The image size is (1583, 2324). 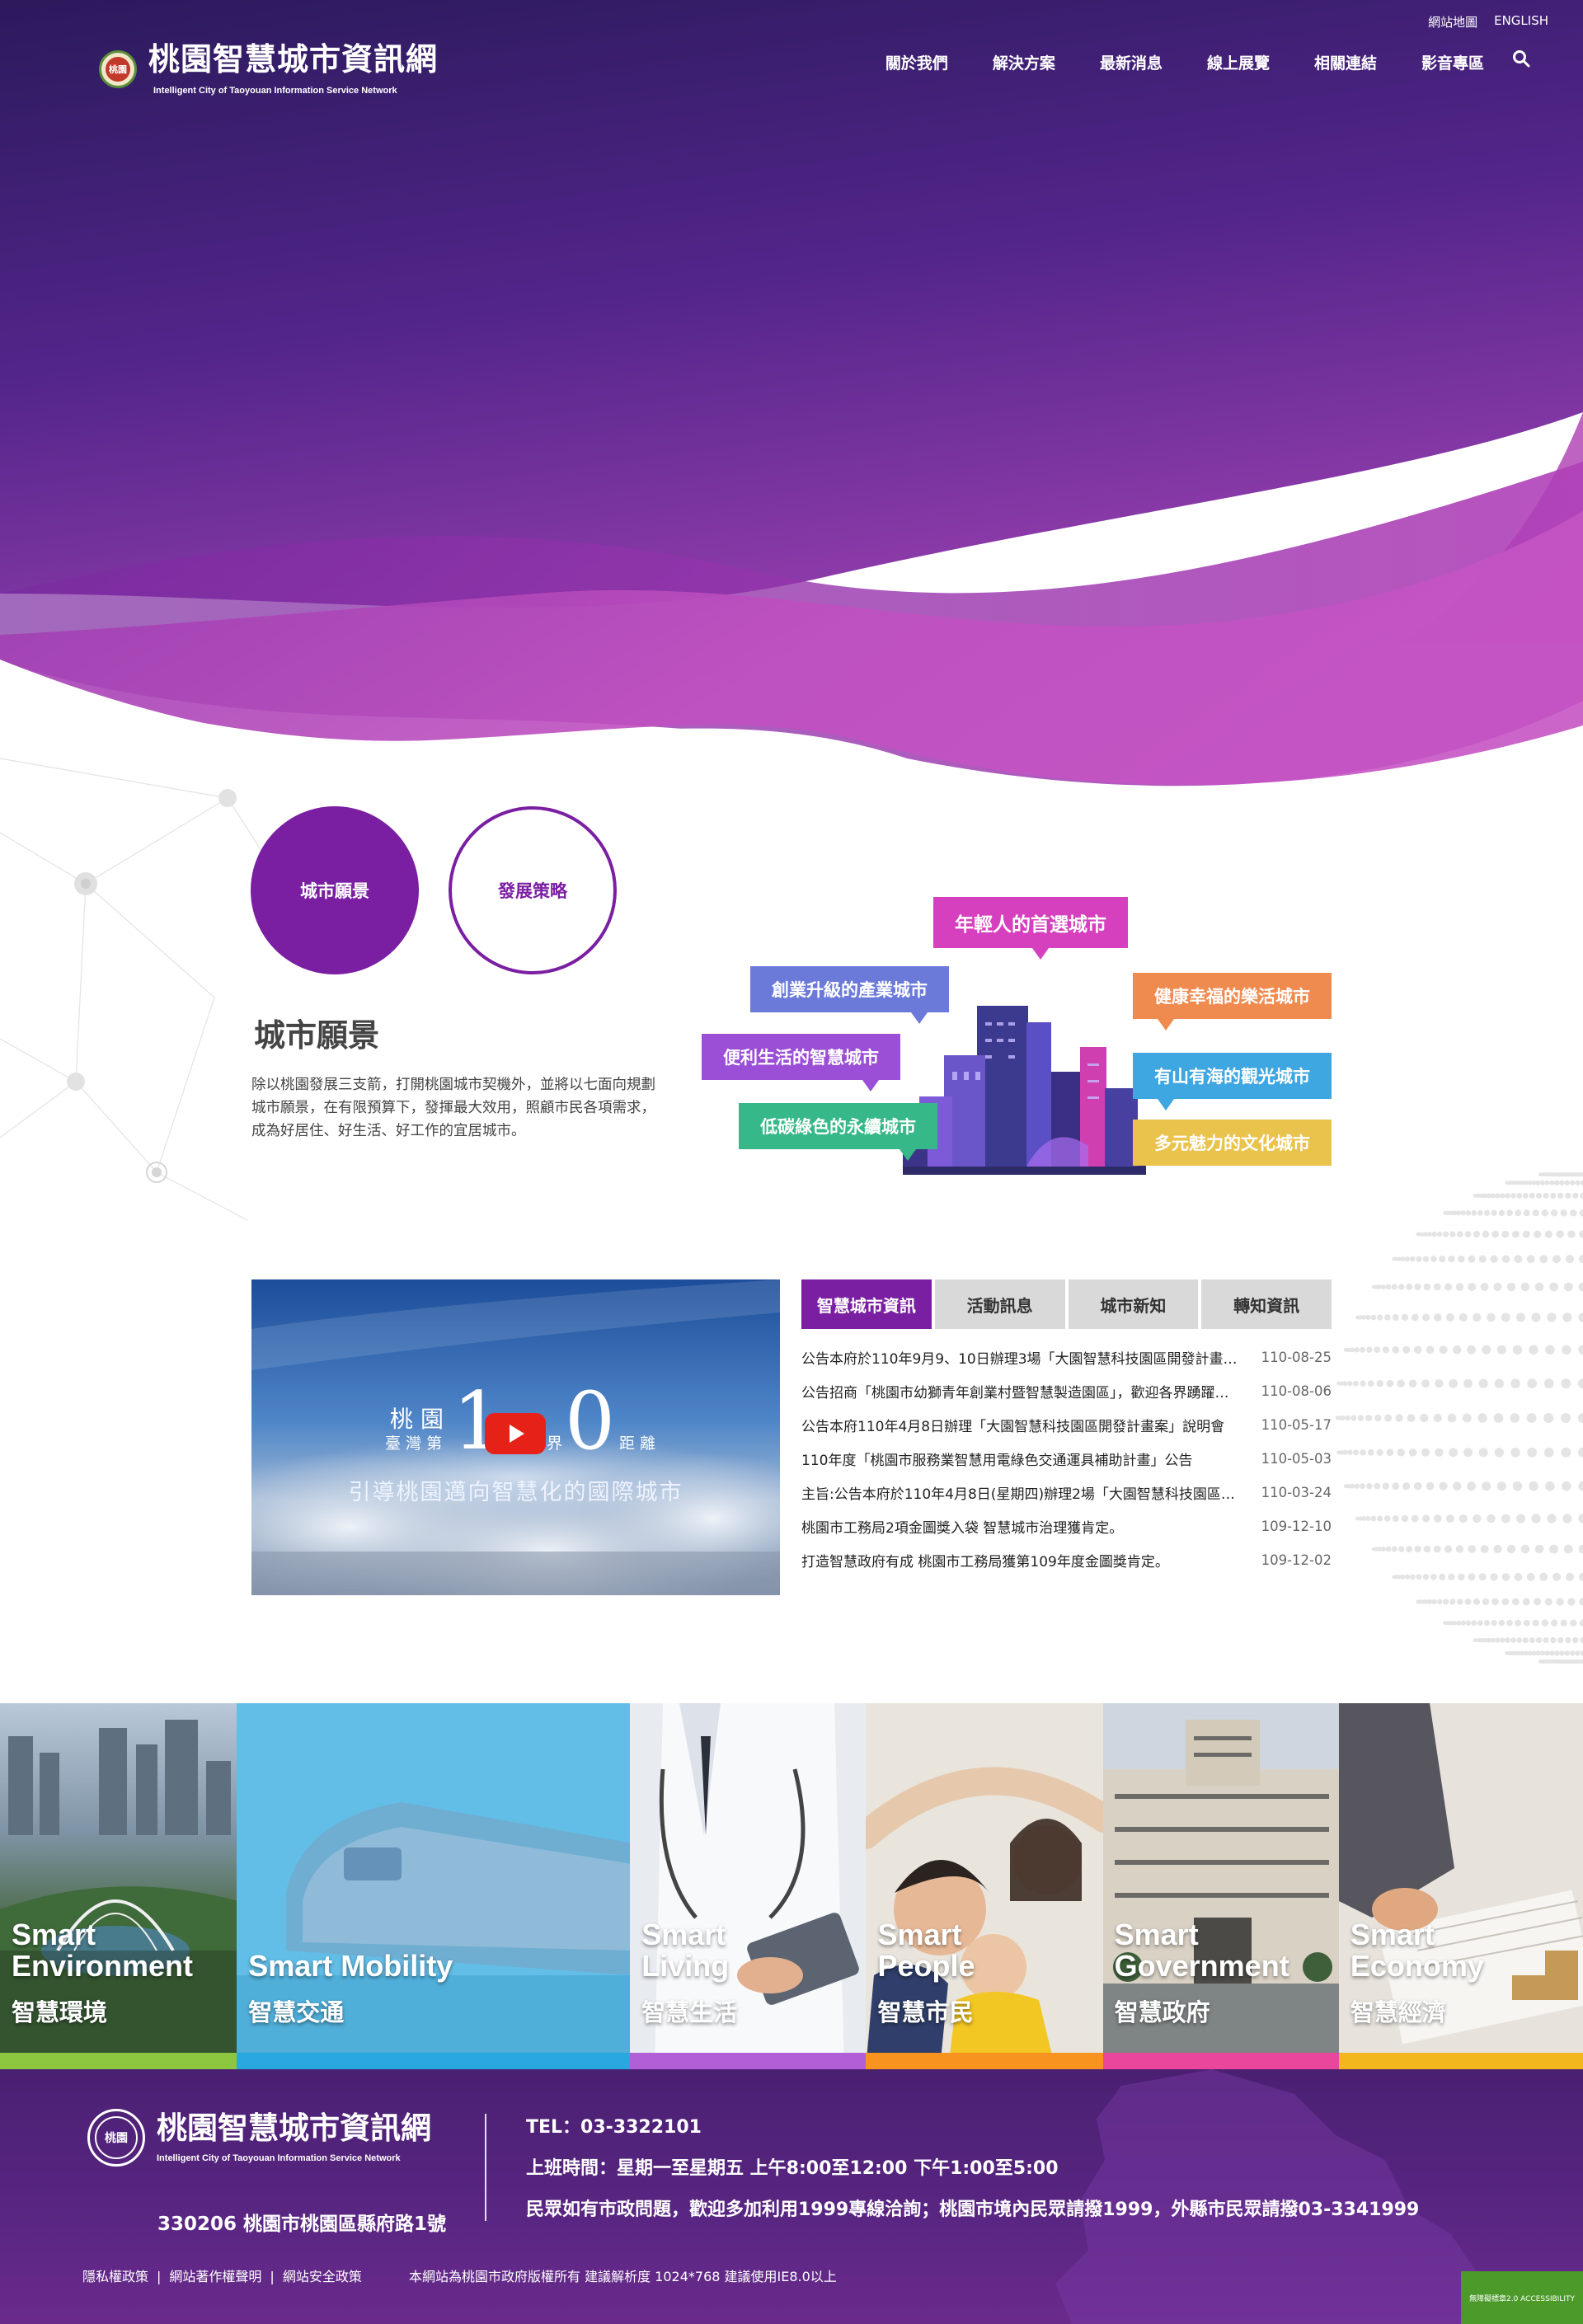 I want to click on tile-smart-environment: Smart Environment 智慧環境, so click(x=119, y=1886).